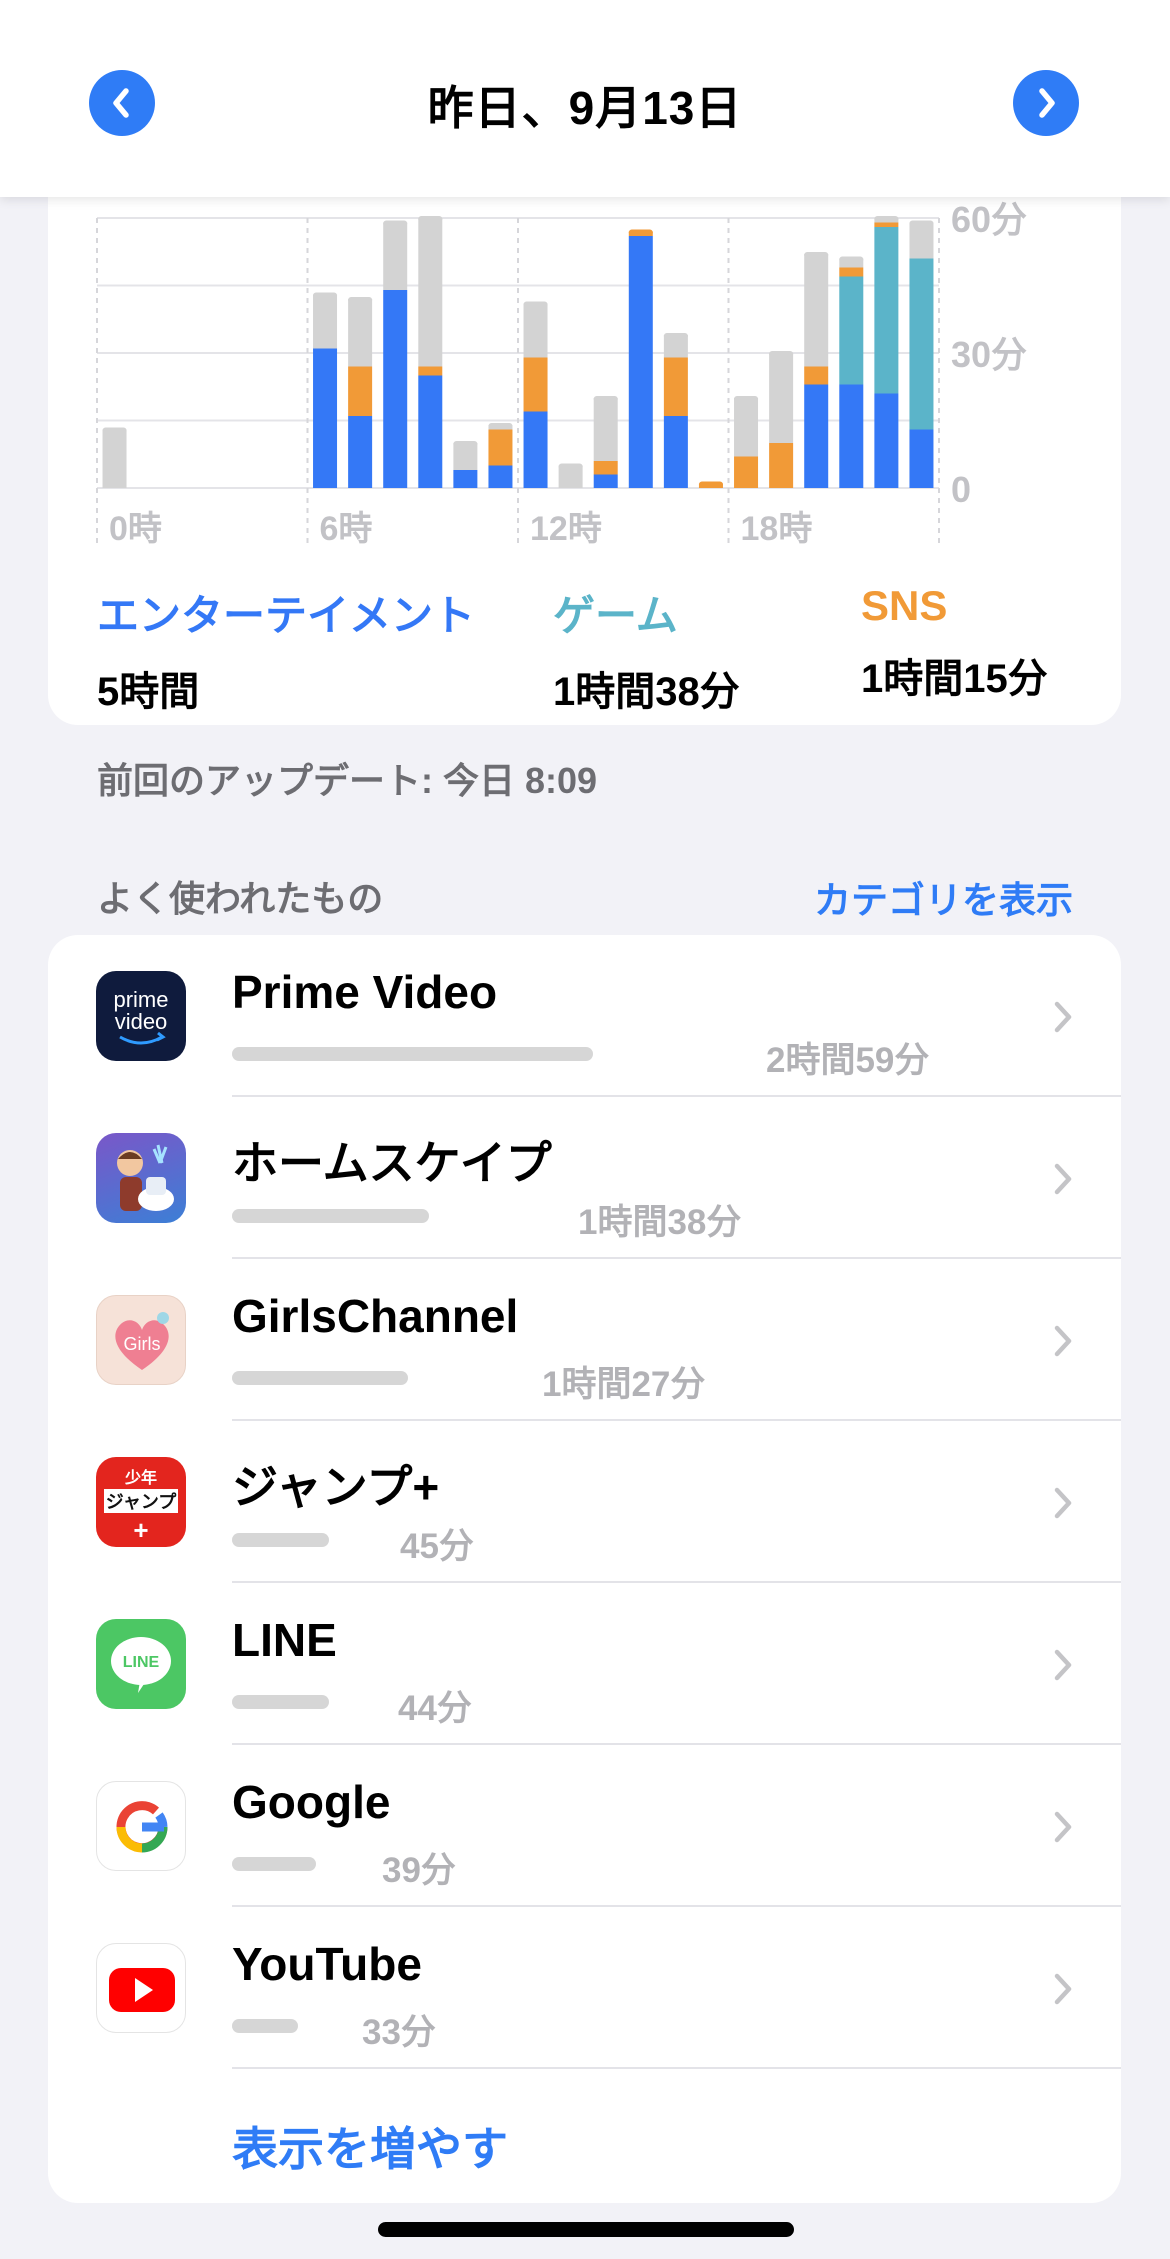  Describe the element at coordinates (327, 1964) in the screenshot. I see `app-name: YouTube` at that location.